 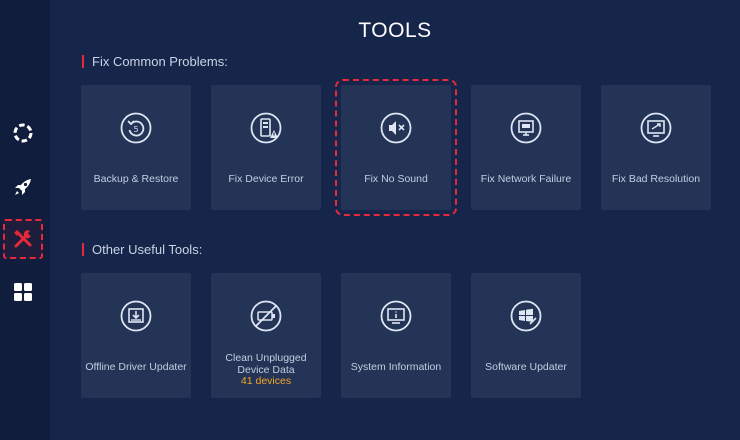 I want to click on sidebar-item-scan, so click(x=23, y=133).